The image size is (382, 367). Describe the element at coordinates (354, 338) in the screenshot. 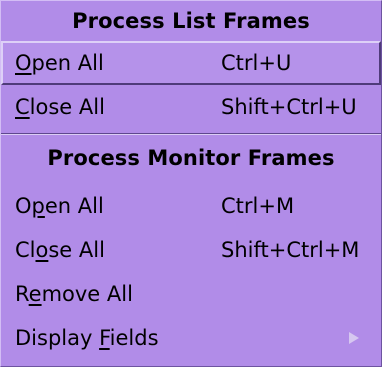

I see `submenu-arrow-icon` at that location.